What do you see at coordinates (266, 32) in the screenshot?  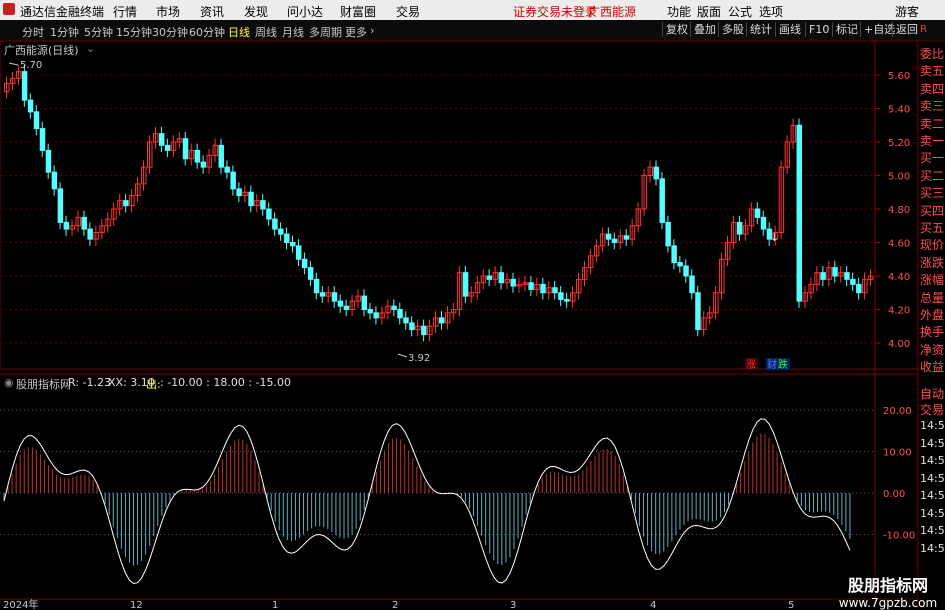 I see `period-tab-weekly: 周线` at bounding box center [266, 32].